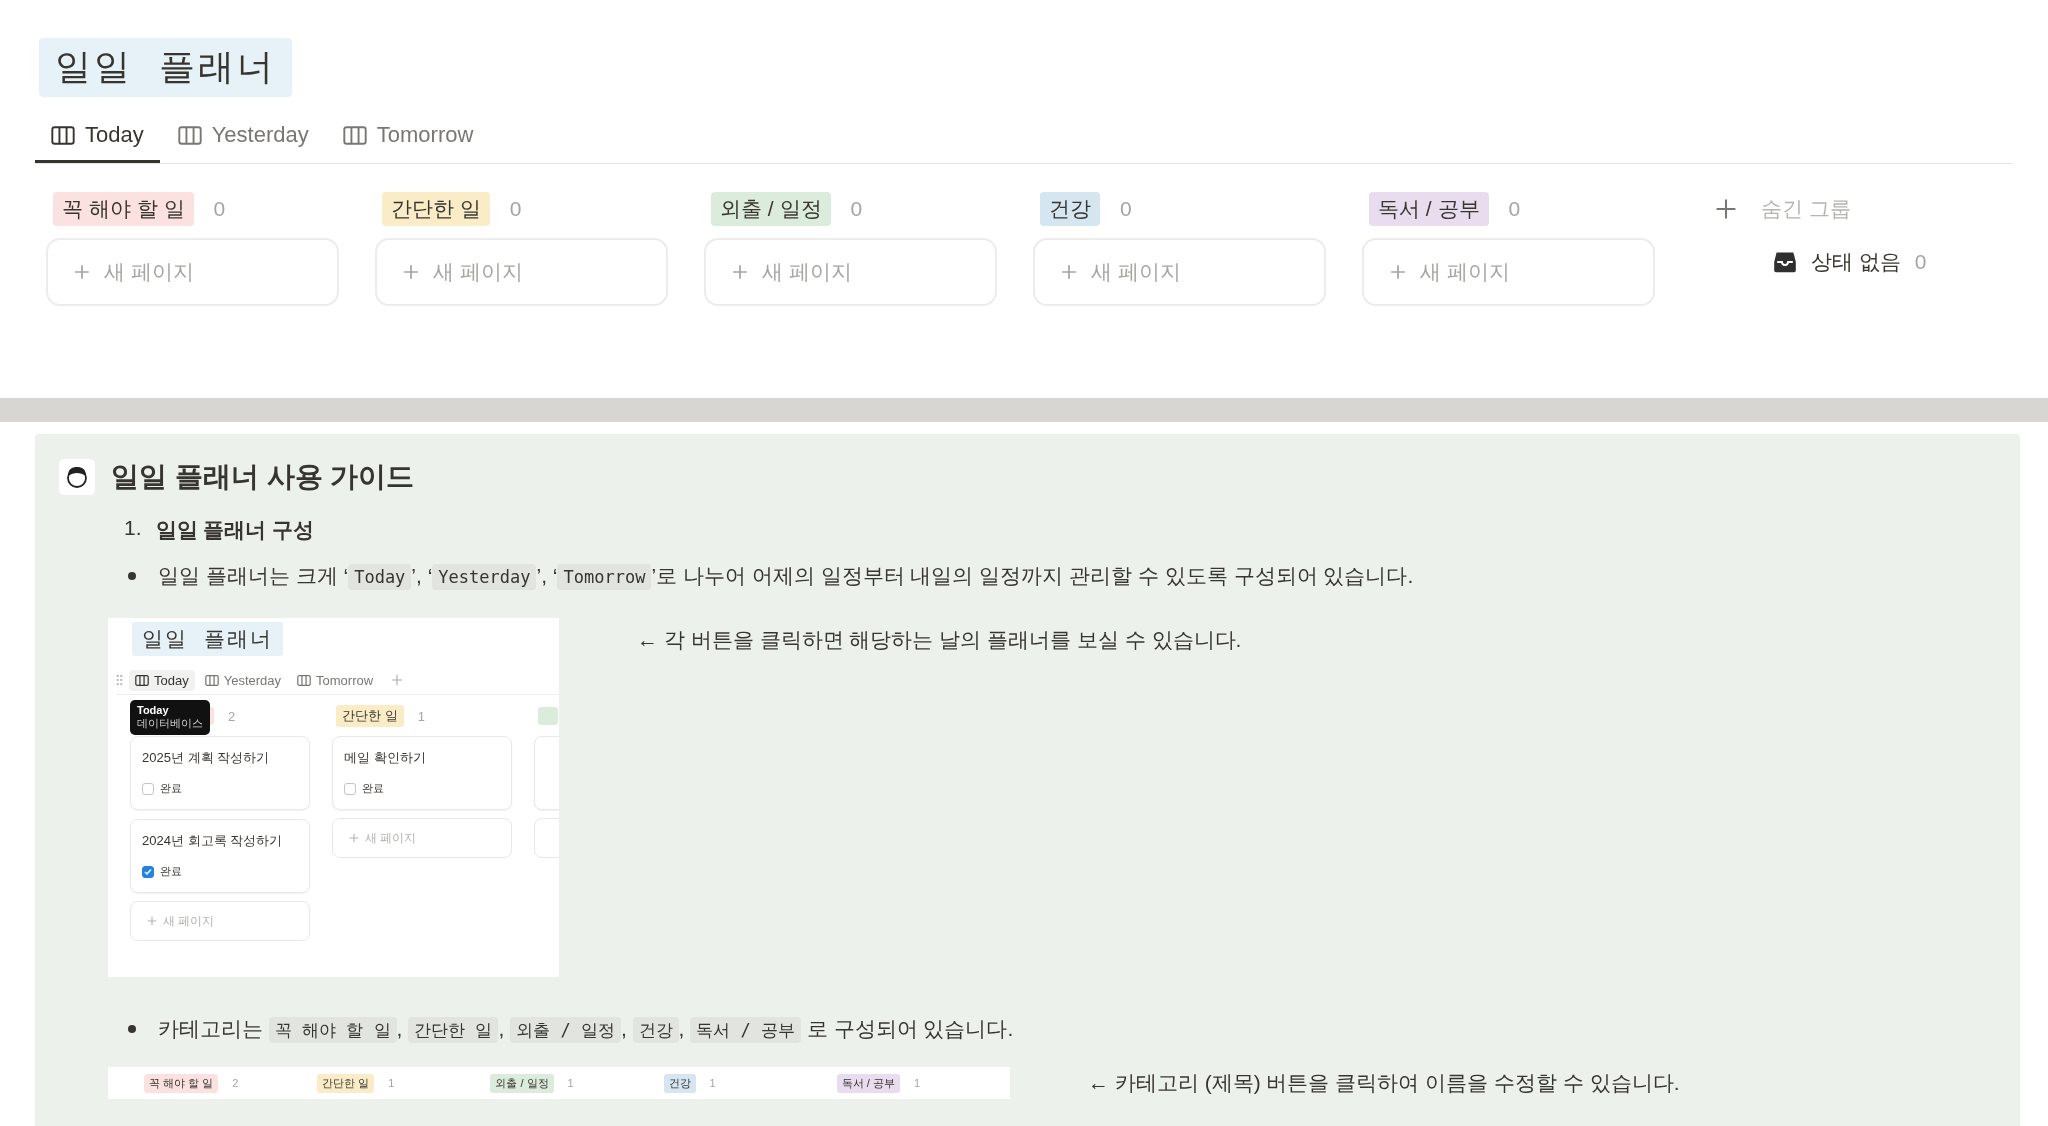  Describe the element at coordinates (119, 680) in the screenshot. I see `drag-handle-icon` at that location.